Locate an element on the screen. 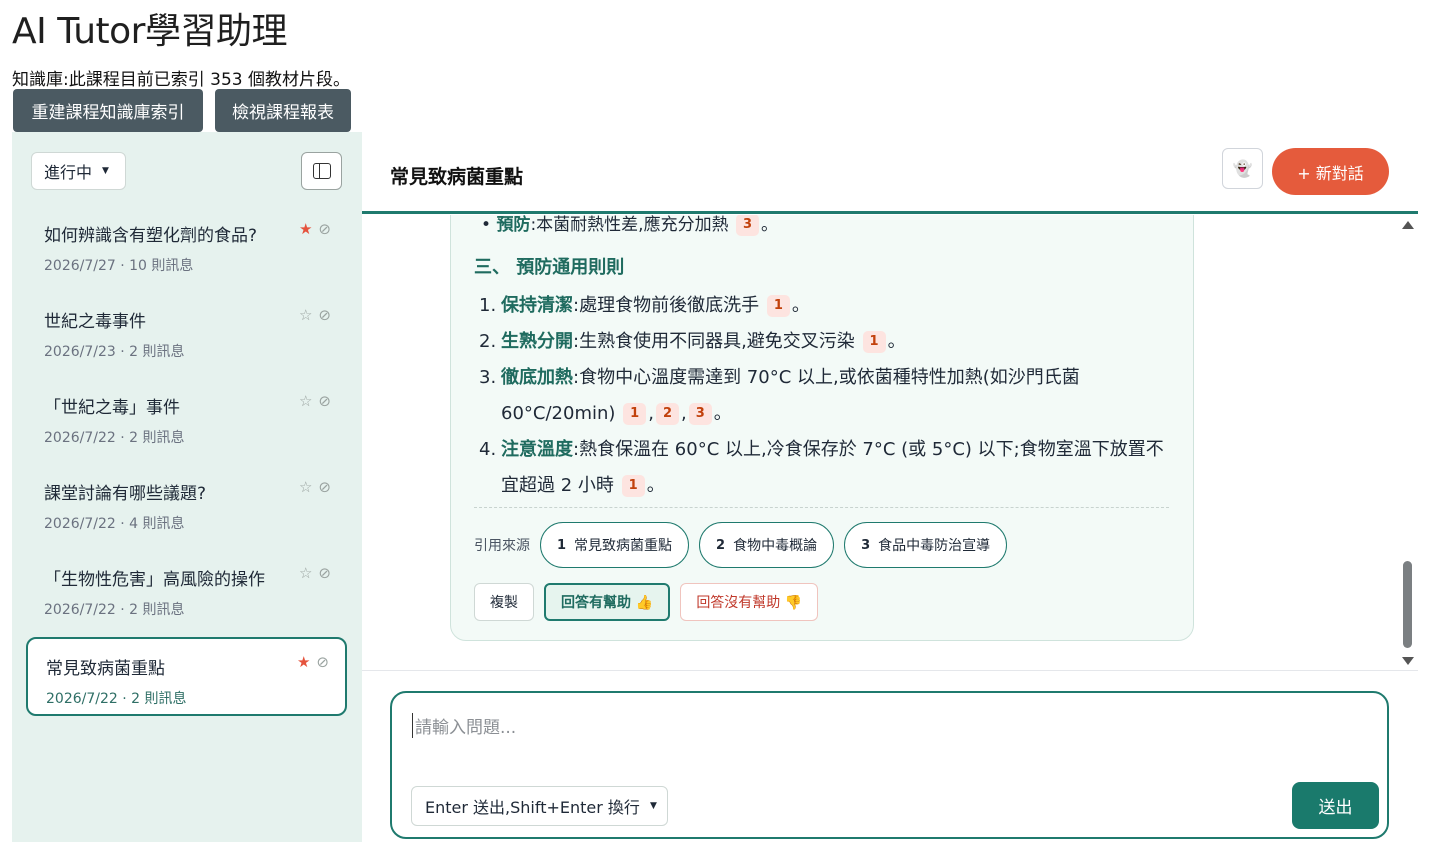  conversation-title: 常見致病菌重點 is located at coordinates (105, 669).